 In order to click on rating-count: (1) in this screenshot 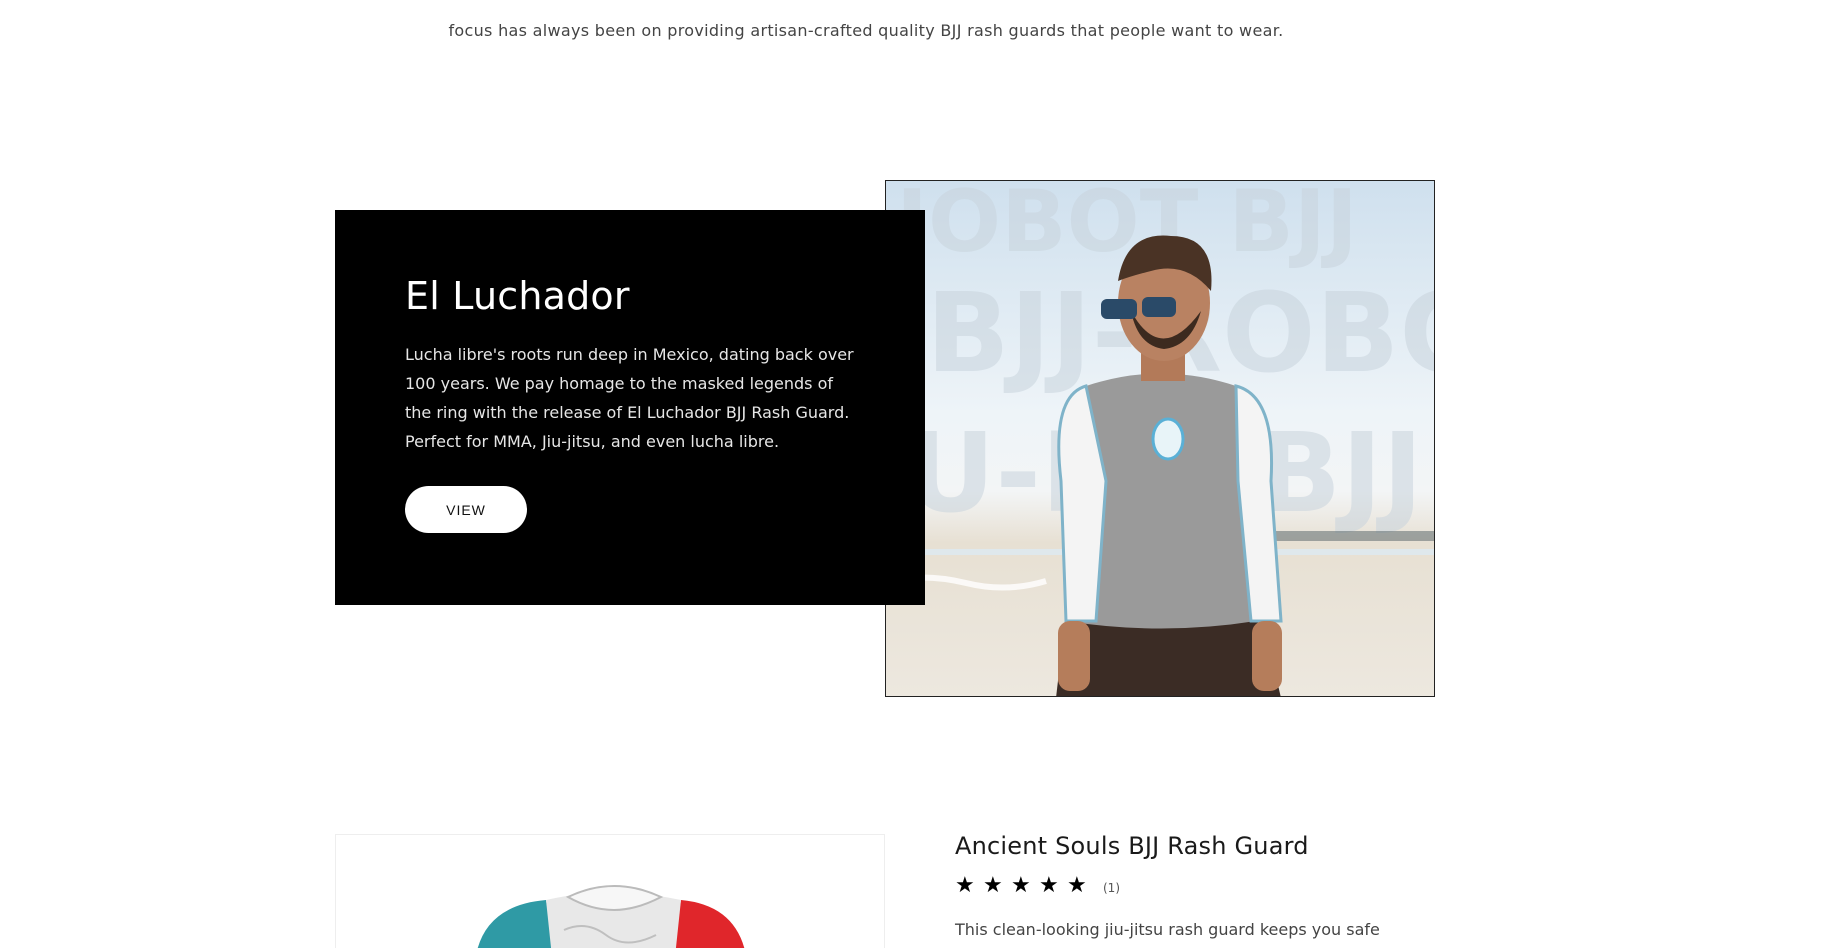, I will do `click(1111, 888)`.